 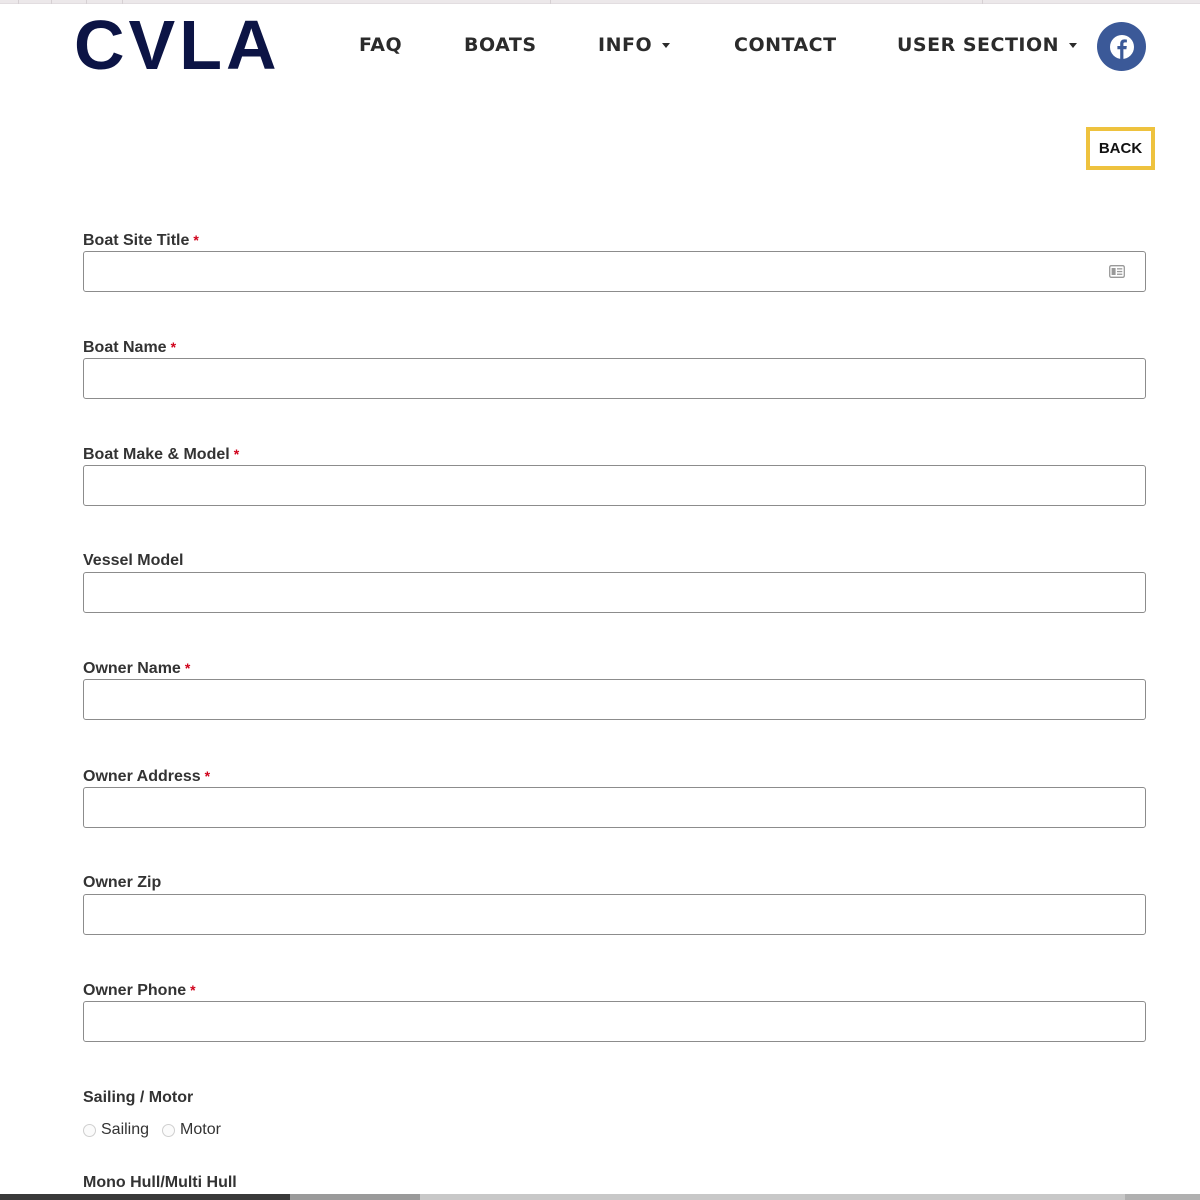 I want to click on field-label: Owner Zip, so click(x=614, y=883).